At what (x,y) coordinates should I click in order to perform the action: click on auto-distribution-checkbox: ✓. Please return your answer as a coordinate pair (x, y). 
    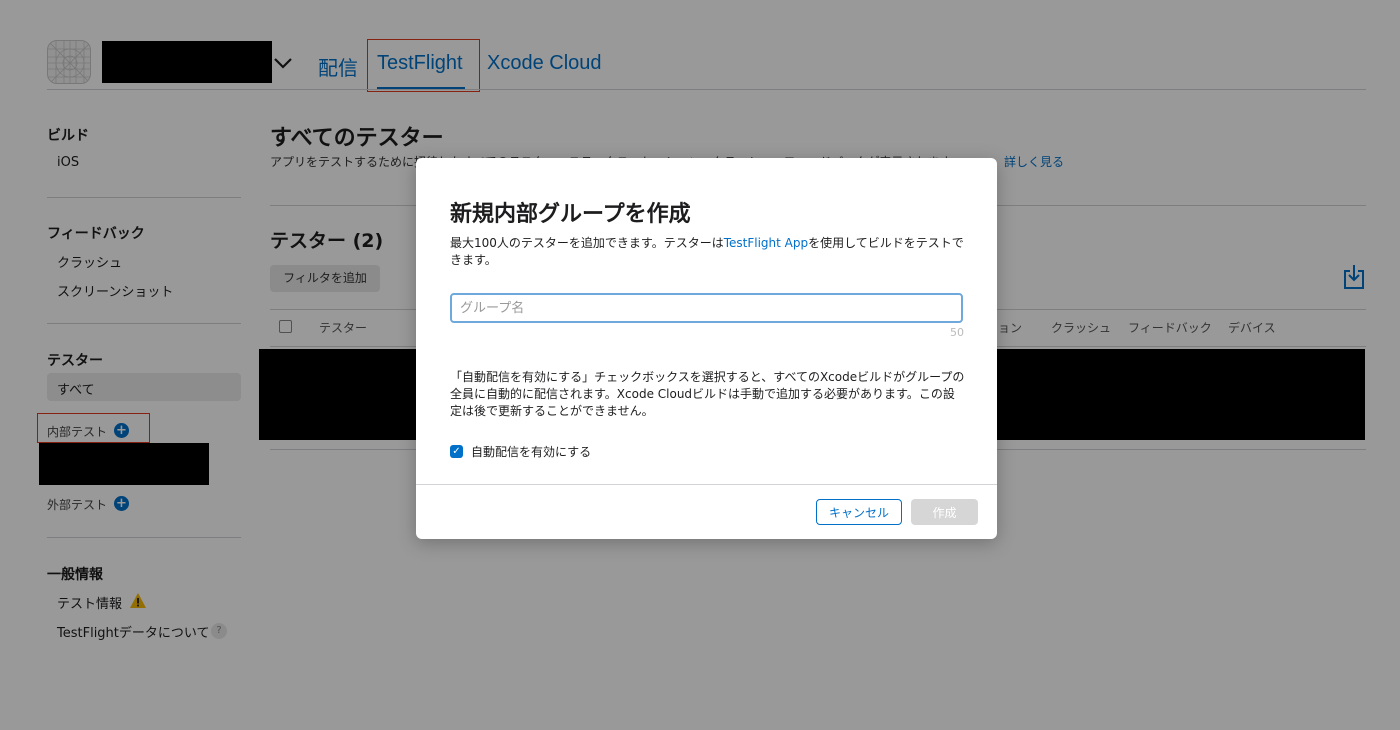
    Looking at the image, I should click on (456, 451).